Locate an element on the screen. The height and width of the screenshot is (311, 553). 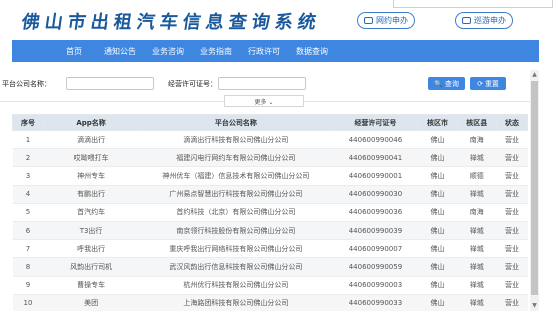
col-header-permit: 经营许可证号 is located at coordinates (375, 122).